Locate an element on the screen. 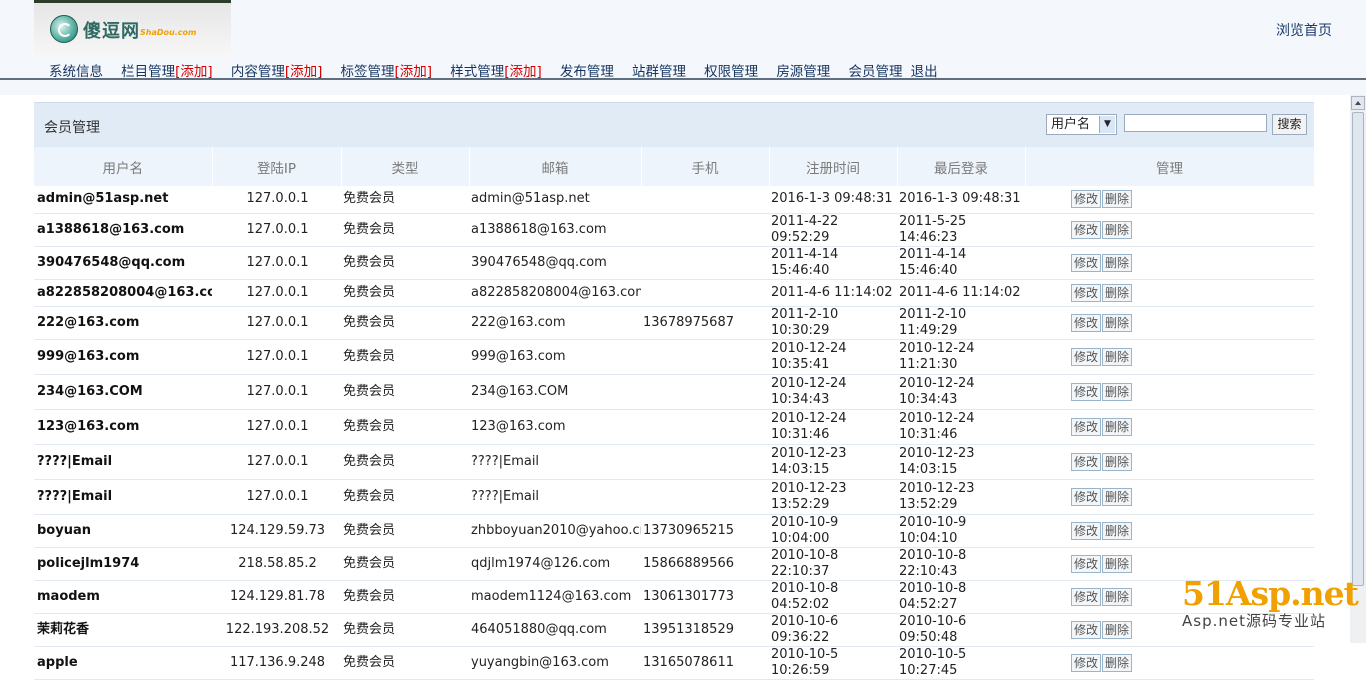  cell-username: 234@163.COM is located at coordinates (123, 392).